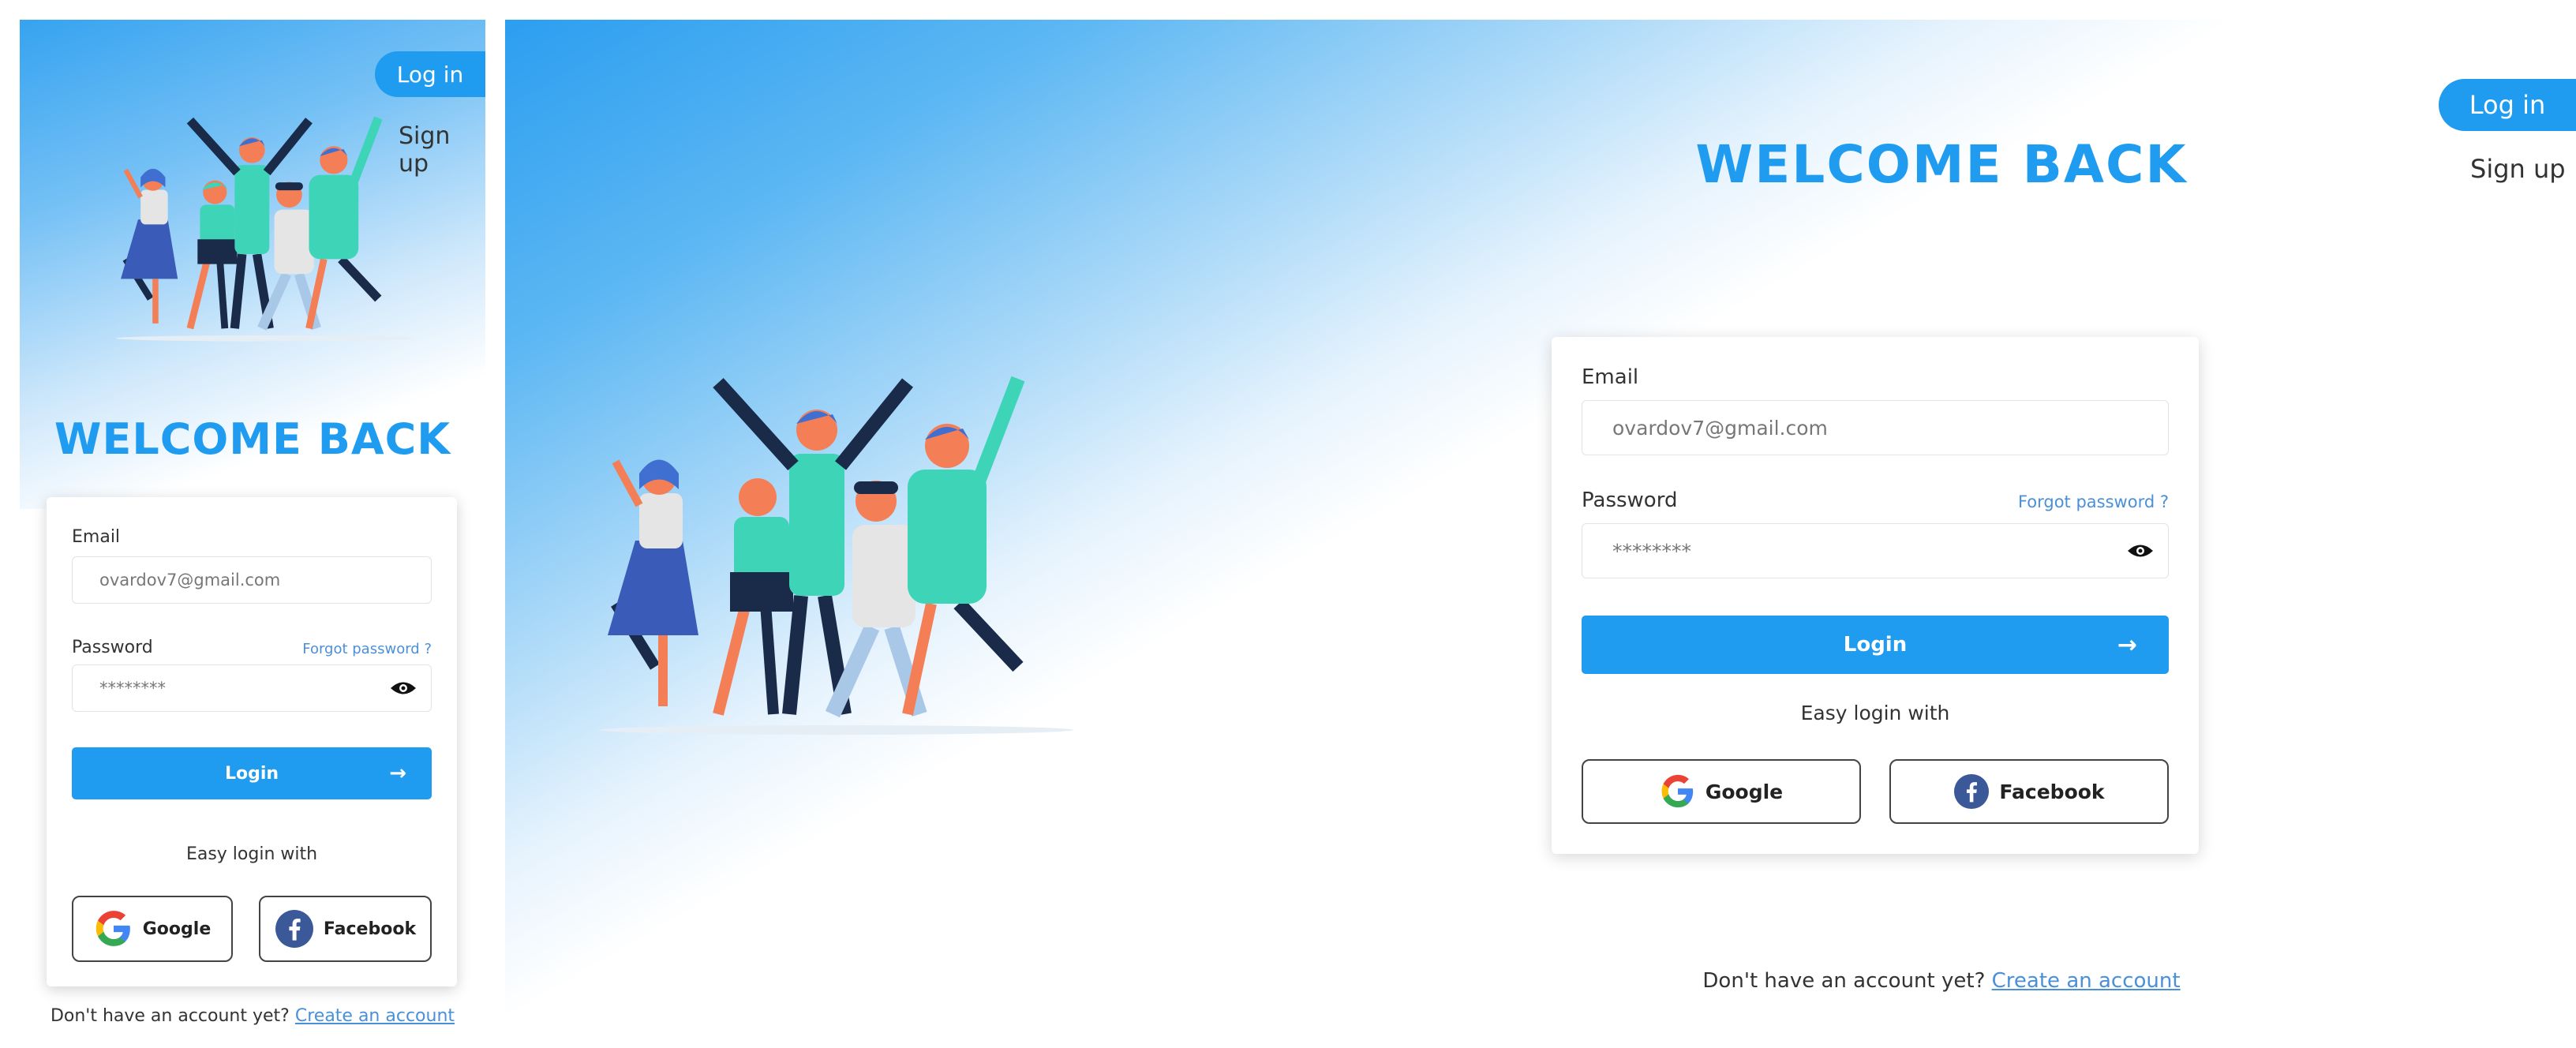 This screenshot has height=1048, width=2576. What do you see at coordinates (2507, 105) in the screenshot?
I see `login-nav-button: Log in` at bounding box center [2507, 105].